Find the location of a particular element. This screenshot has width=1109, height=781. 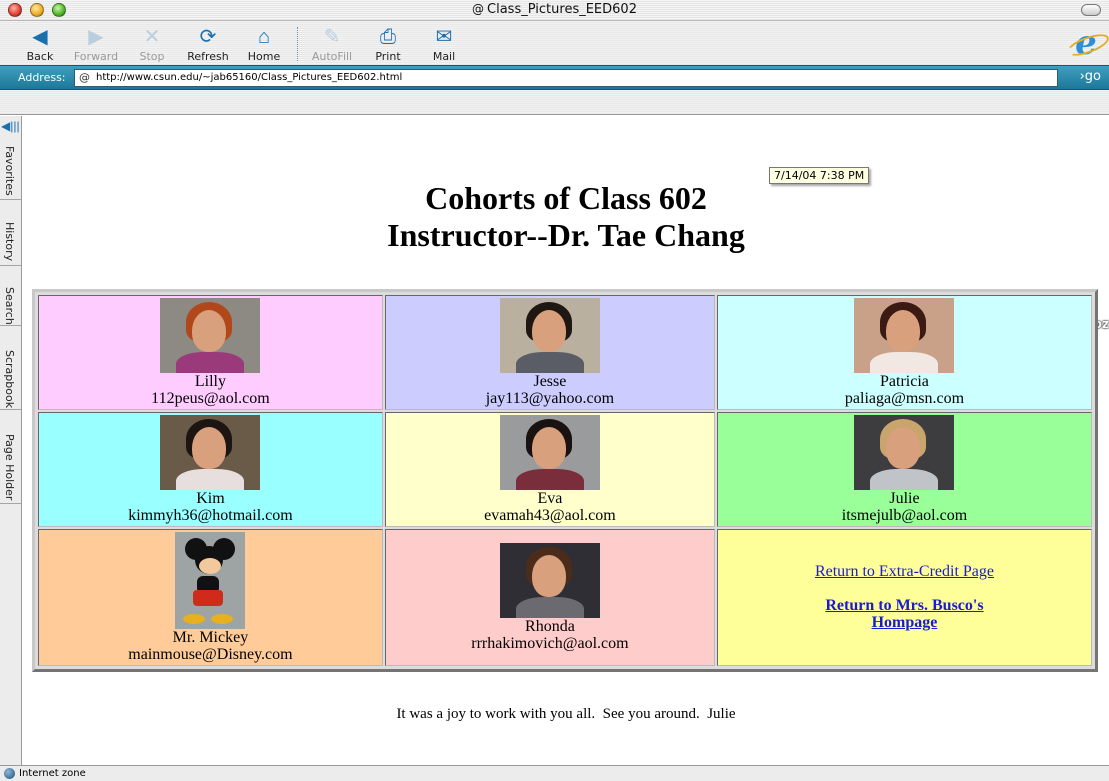

cohort-photo-cartoon-mouse is located at coordinates (210, 580).